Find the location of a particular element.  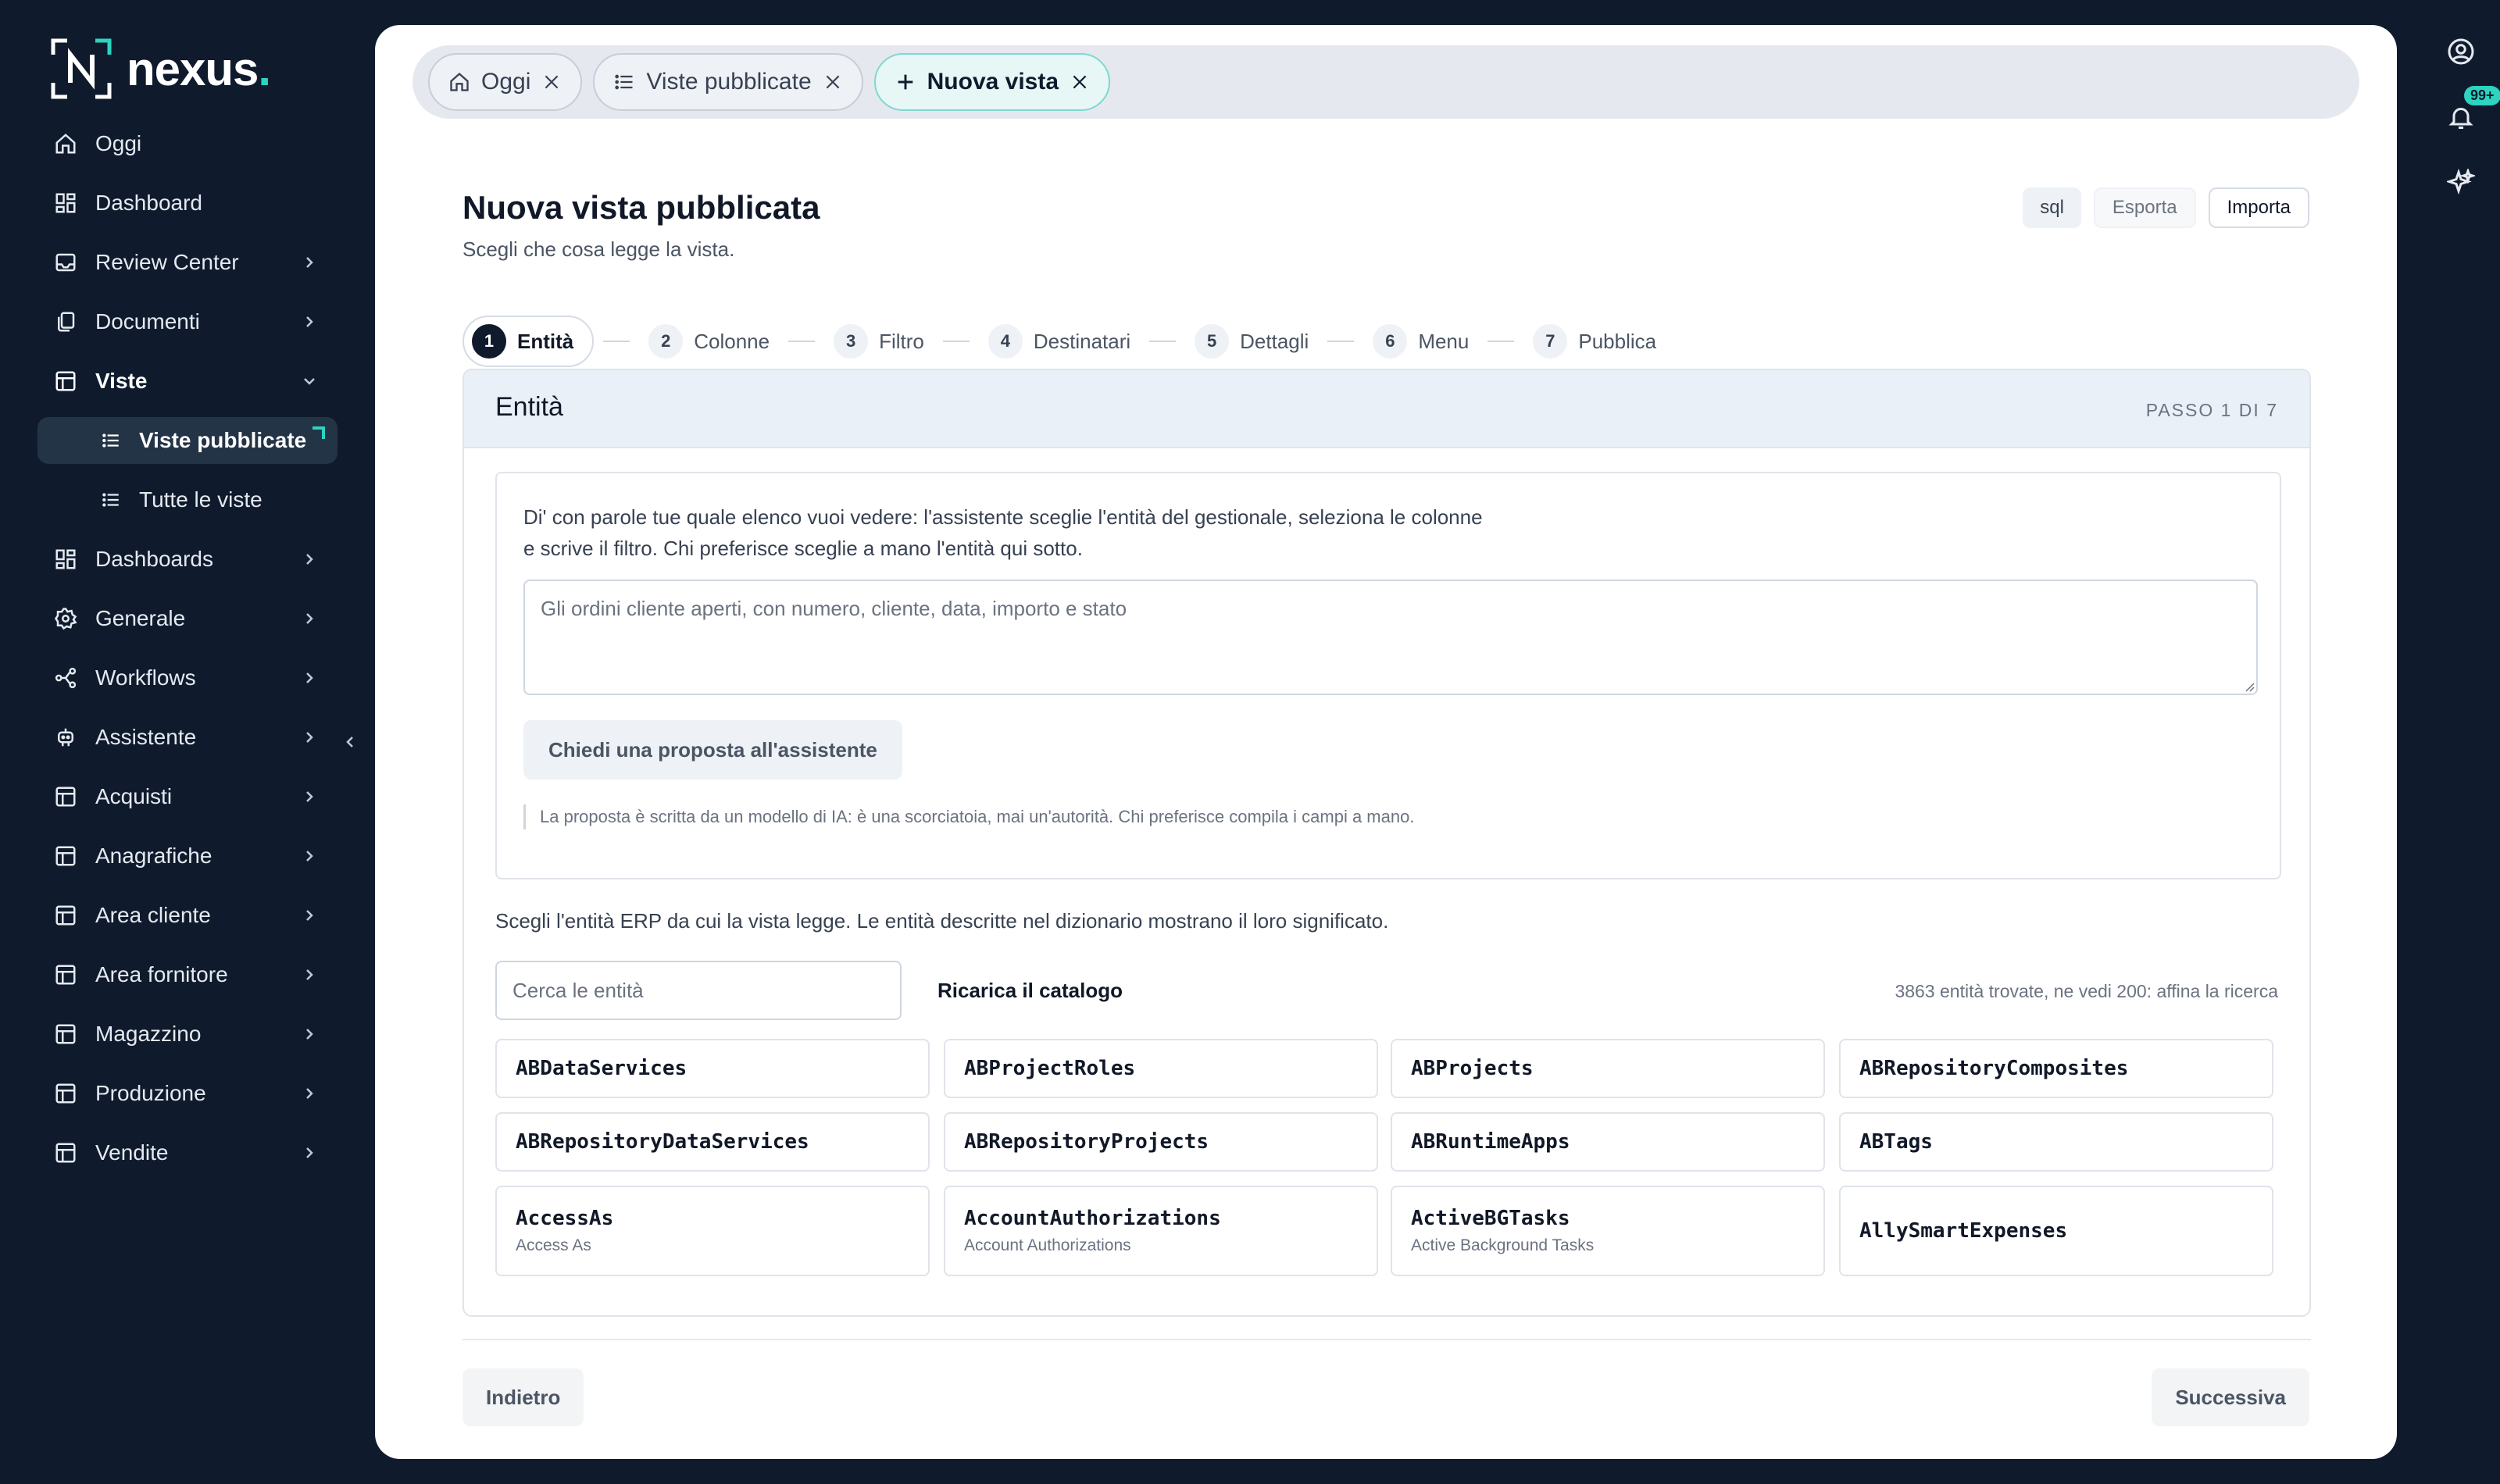

sidebar-item-label: Acquisti is located at coordinates (134, 796).